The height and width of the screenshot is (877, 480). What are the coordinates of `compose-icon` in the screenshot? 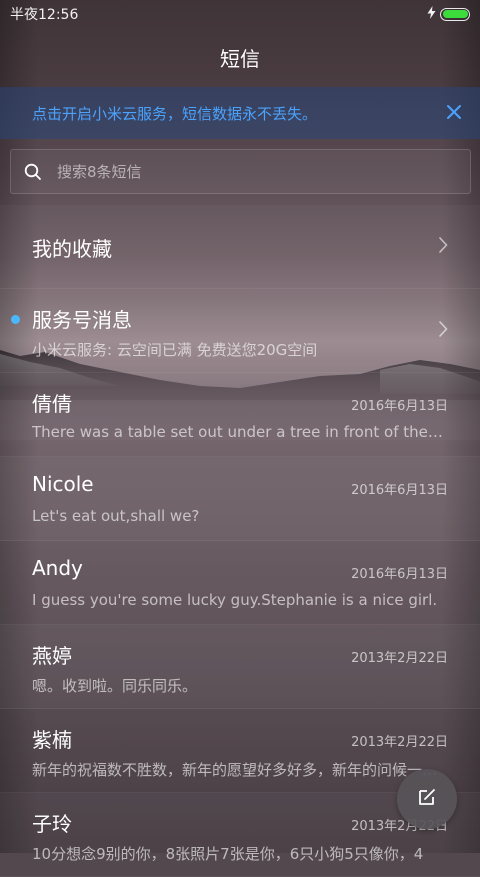 It's located at (427, 799).